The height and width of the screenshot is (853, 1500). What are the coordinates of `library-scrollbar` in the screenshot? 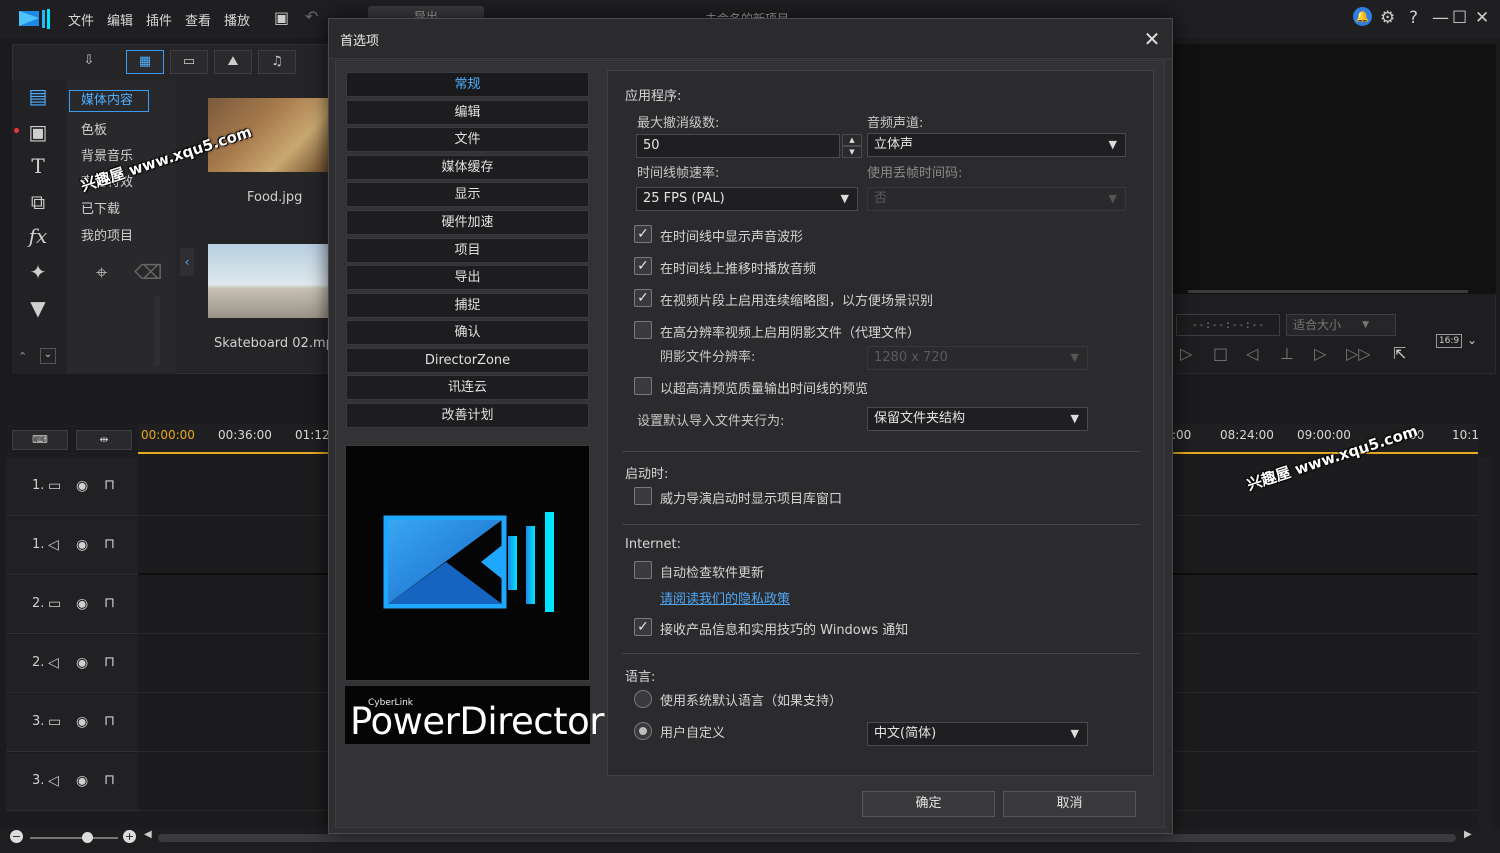 It's located at (157, 331).